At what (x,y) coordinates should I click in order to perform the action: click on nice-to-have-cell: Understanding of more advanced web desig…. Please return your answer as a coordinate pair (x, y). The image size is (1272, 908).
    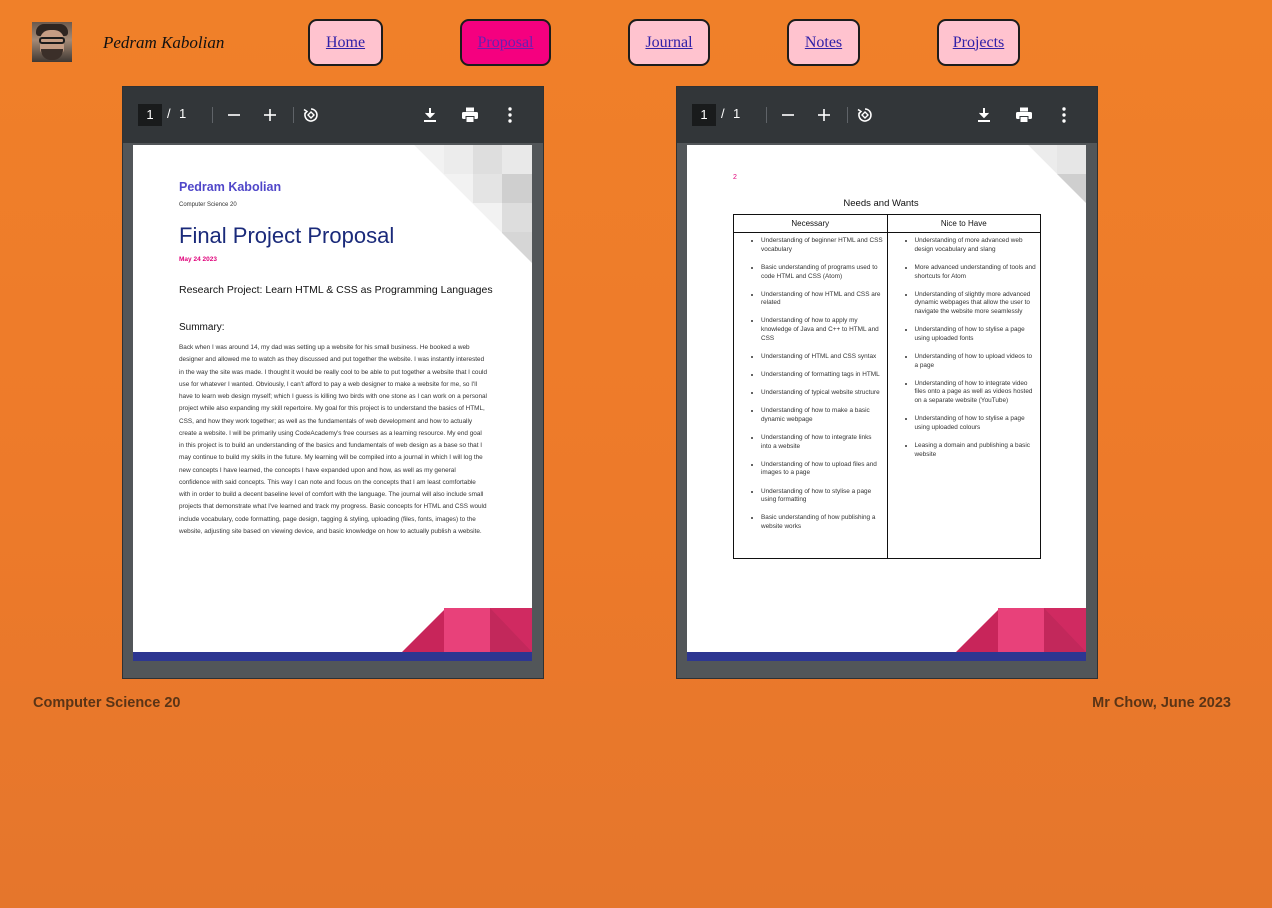
    Looking at the image, I should click on (963, 395).